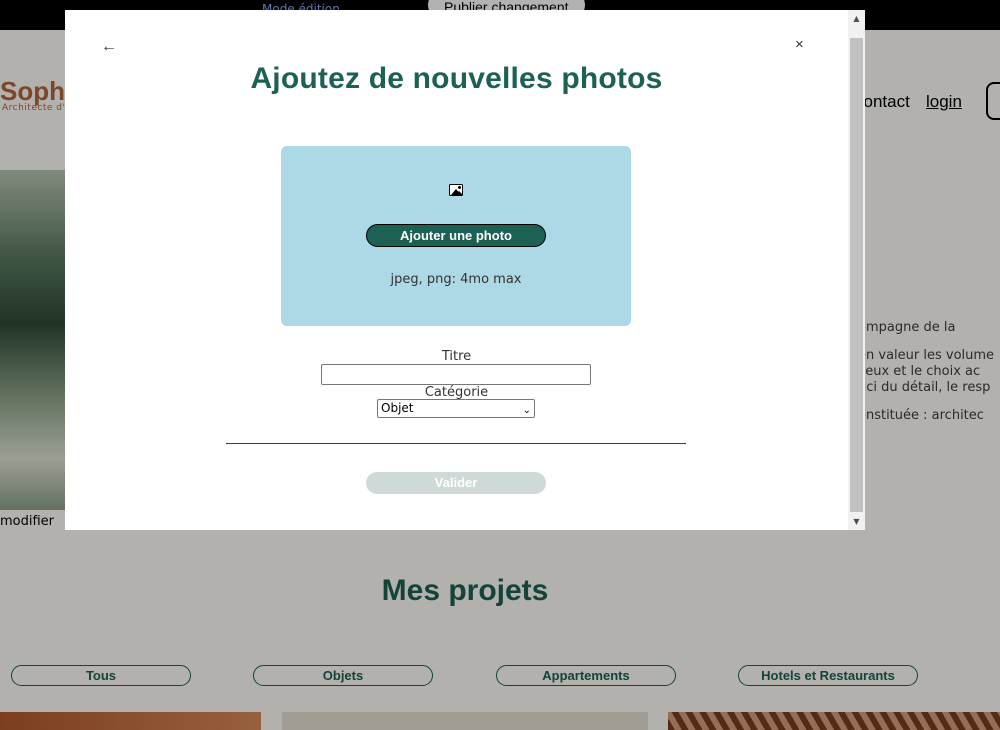  I want to click on chevron-down-icon: ⌄, so click(526, 410).